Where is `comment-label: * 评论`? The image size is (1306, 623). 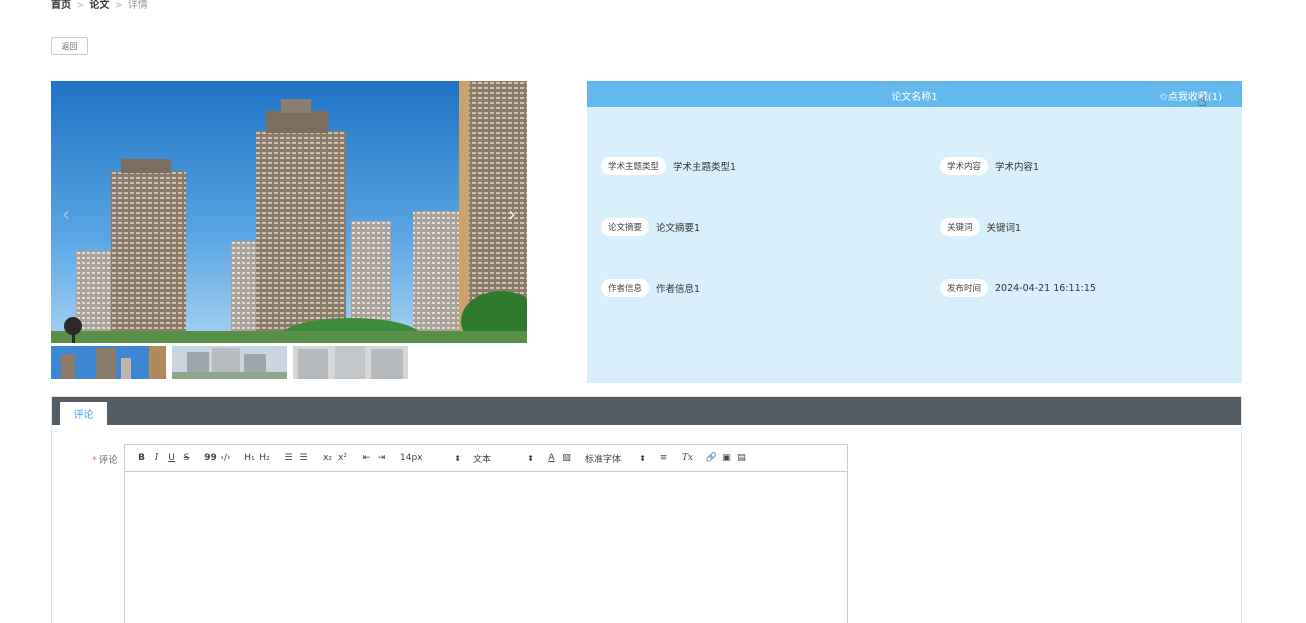
comment-label: * 评论 is located at coordinates (105, 459).